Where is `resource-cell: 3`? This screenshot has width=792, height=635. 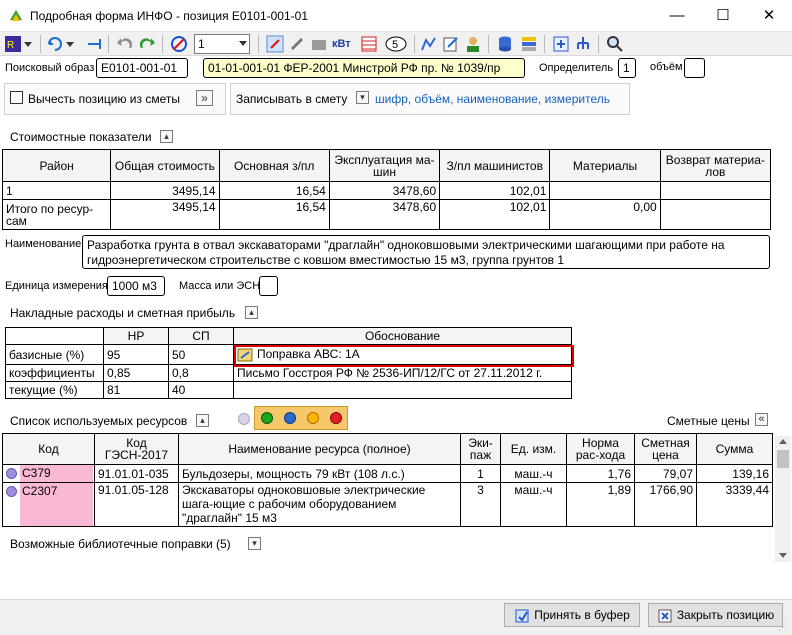 resource-cell: 3 is located at coordinates (480, 504).